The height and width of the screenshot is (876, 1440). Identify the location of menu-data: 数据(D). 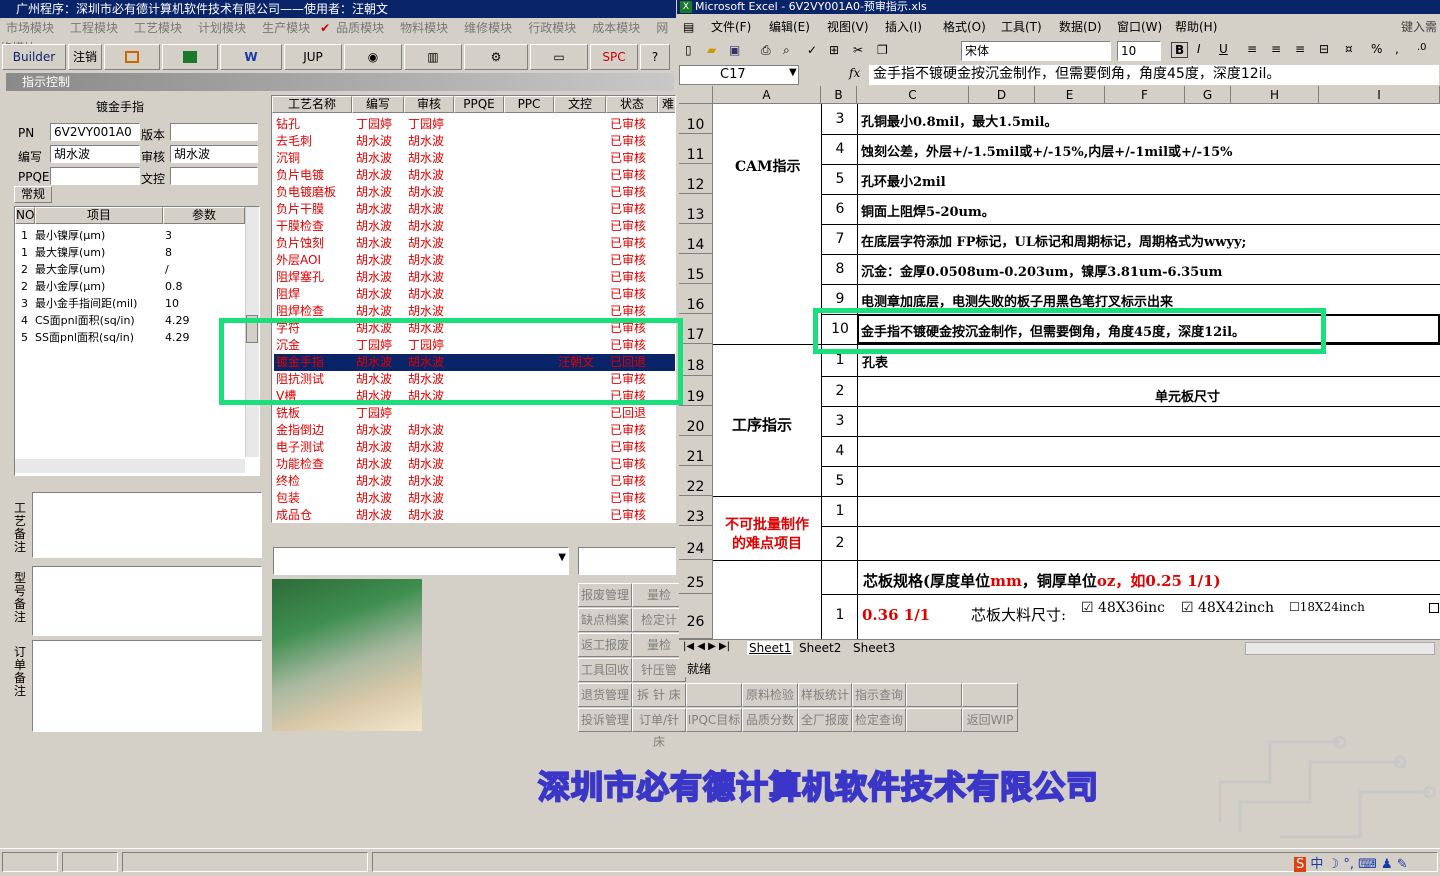
(1080, 27).